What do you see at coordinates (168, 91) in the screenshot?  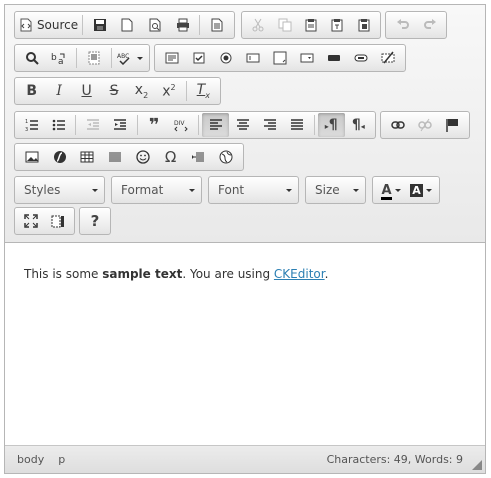 I see `superscript-button: x2` at bounding box center [168, 91].